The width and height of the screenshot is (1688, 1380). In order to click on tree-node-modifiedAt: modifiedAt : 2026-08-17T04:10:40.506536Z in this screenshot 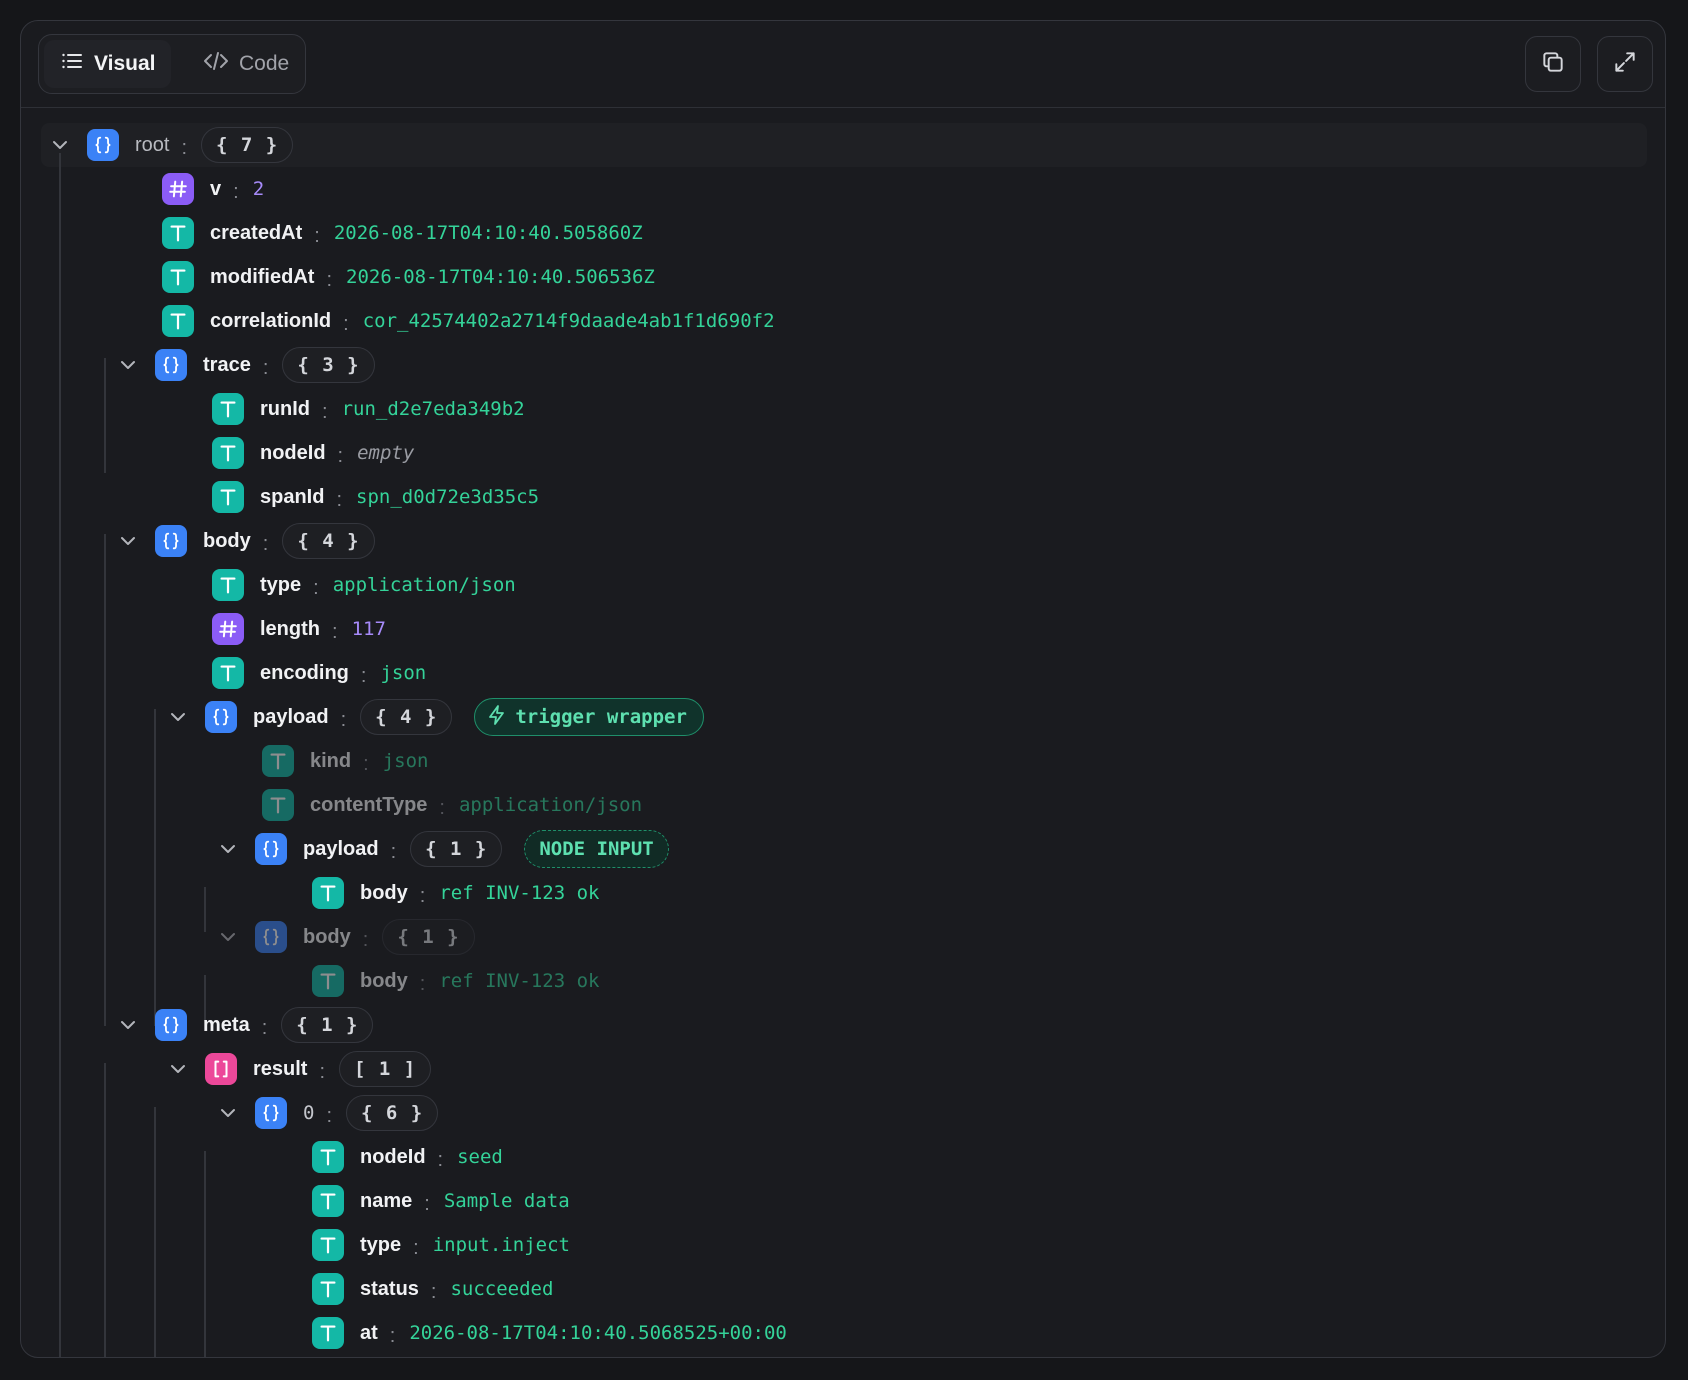, I will do `click(408, 277)`.